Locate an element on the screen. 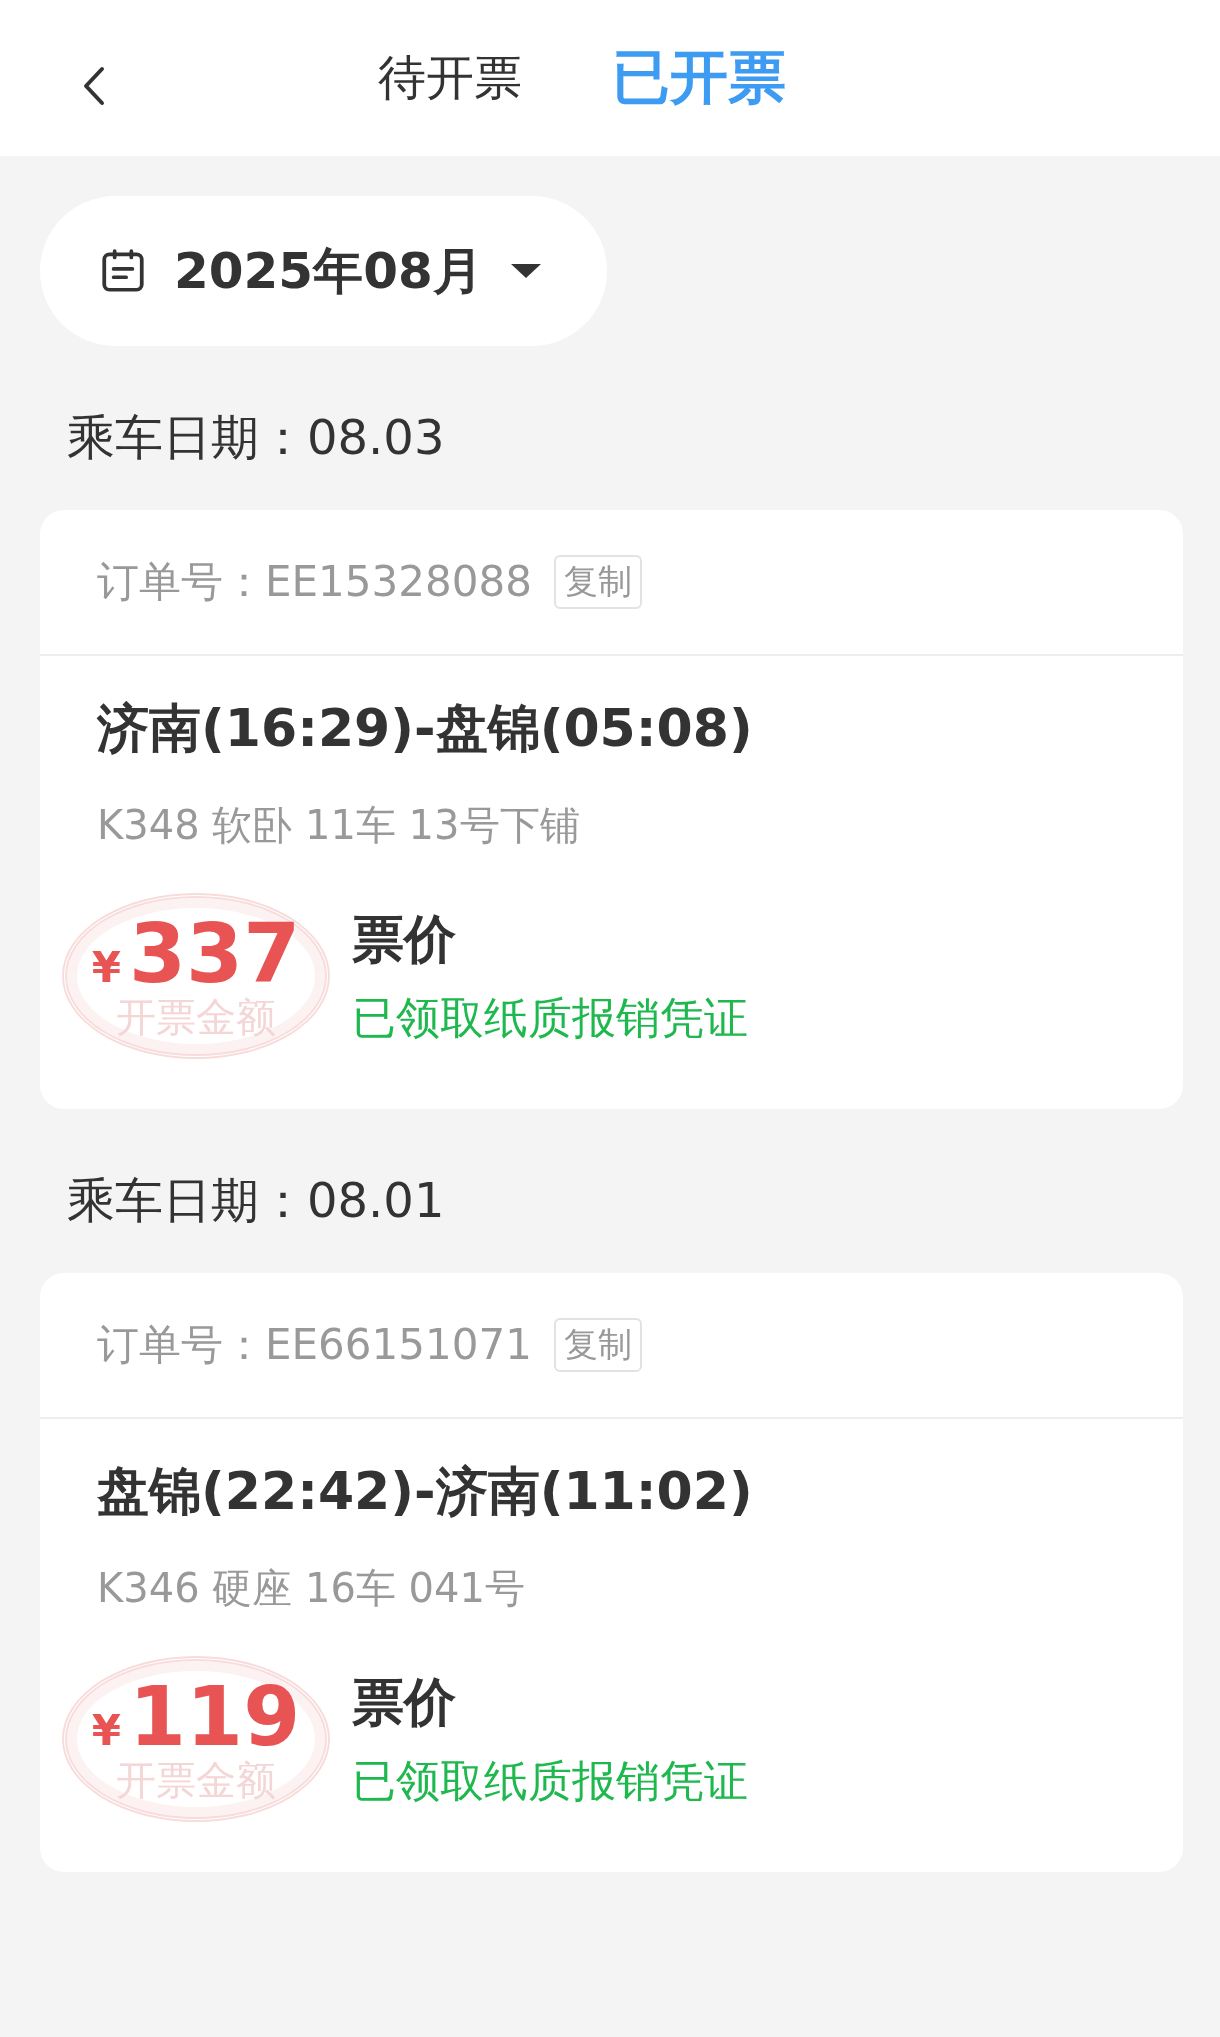 This screenshot has height=2037, width=1220. seat-info: K348 软卧 11车 13号下铺 is located at coordinates (338, 825).